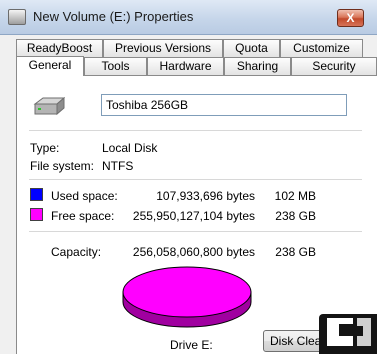 The width and height of the screenshot is (377, 354). Describe the element at coordinates (193, 216) in the screenshot. I see `free-space-bytes: 255,950,127,104 bytes` at that location.